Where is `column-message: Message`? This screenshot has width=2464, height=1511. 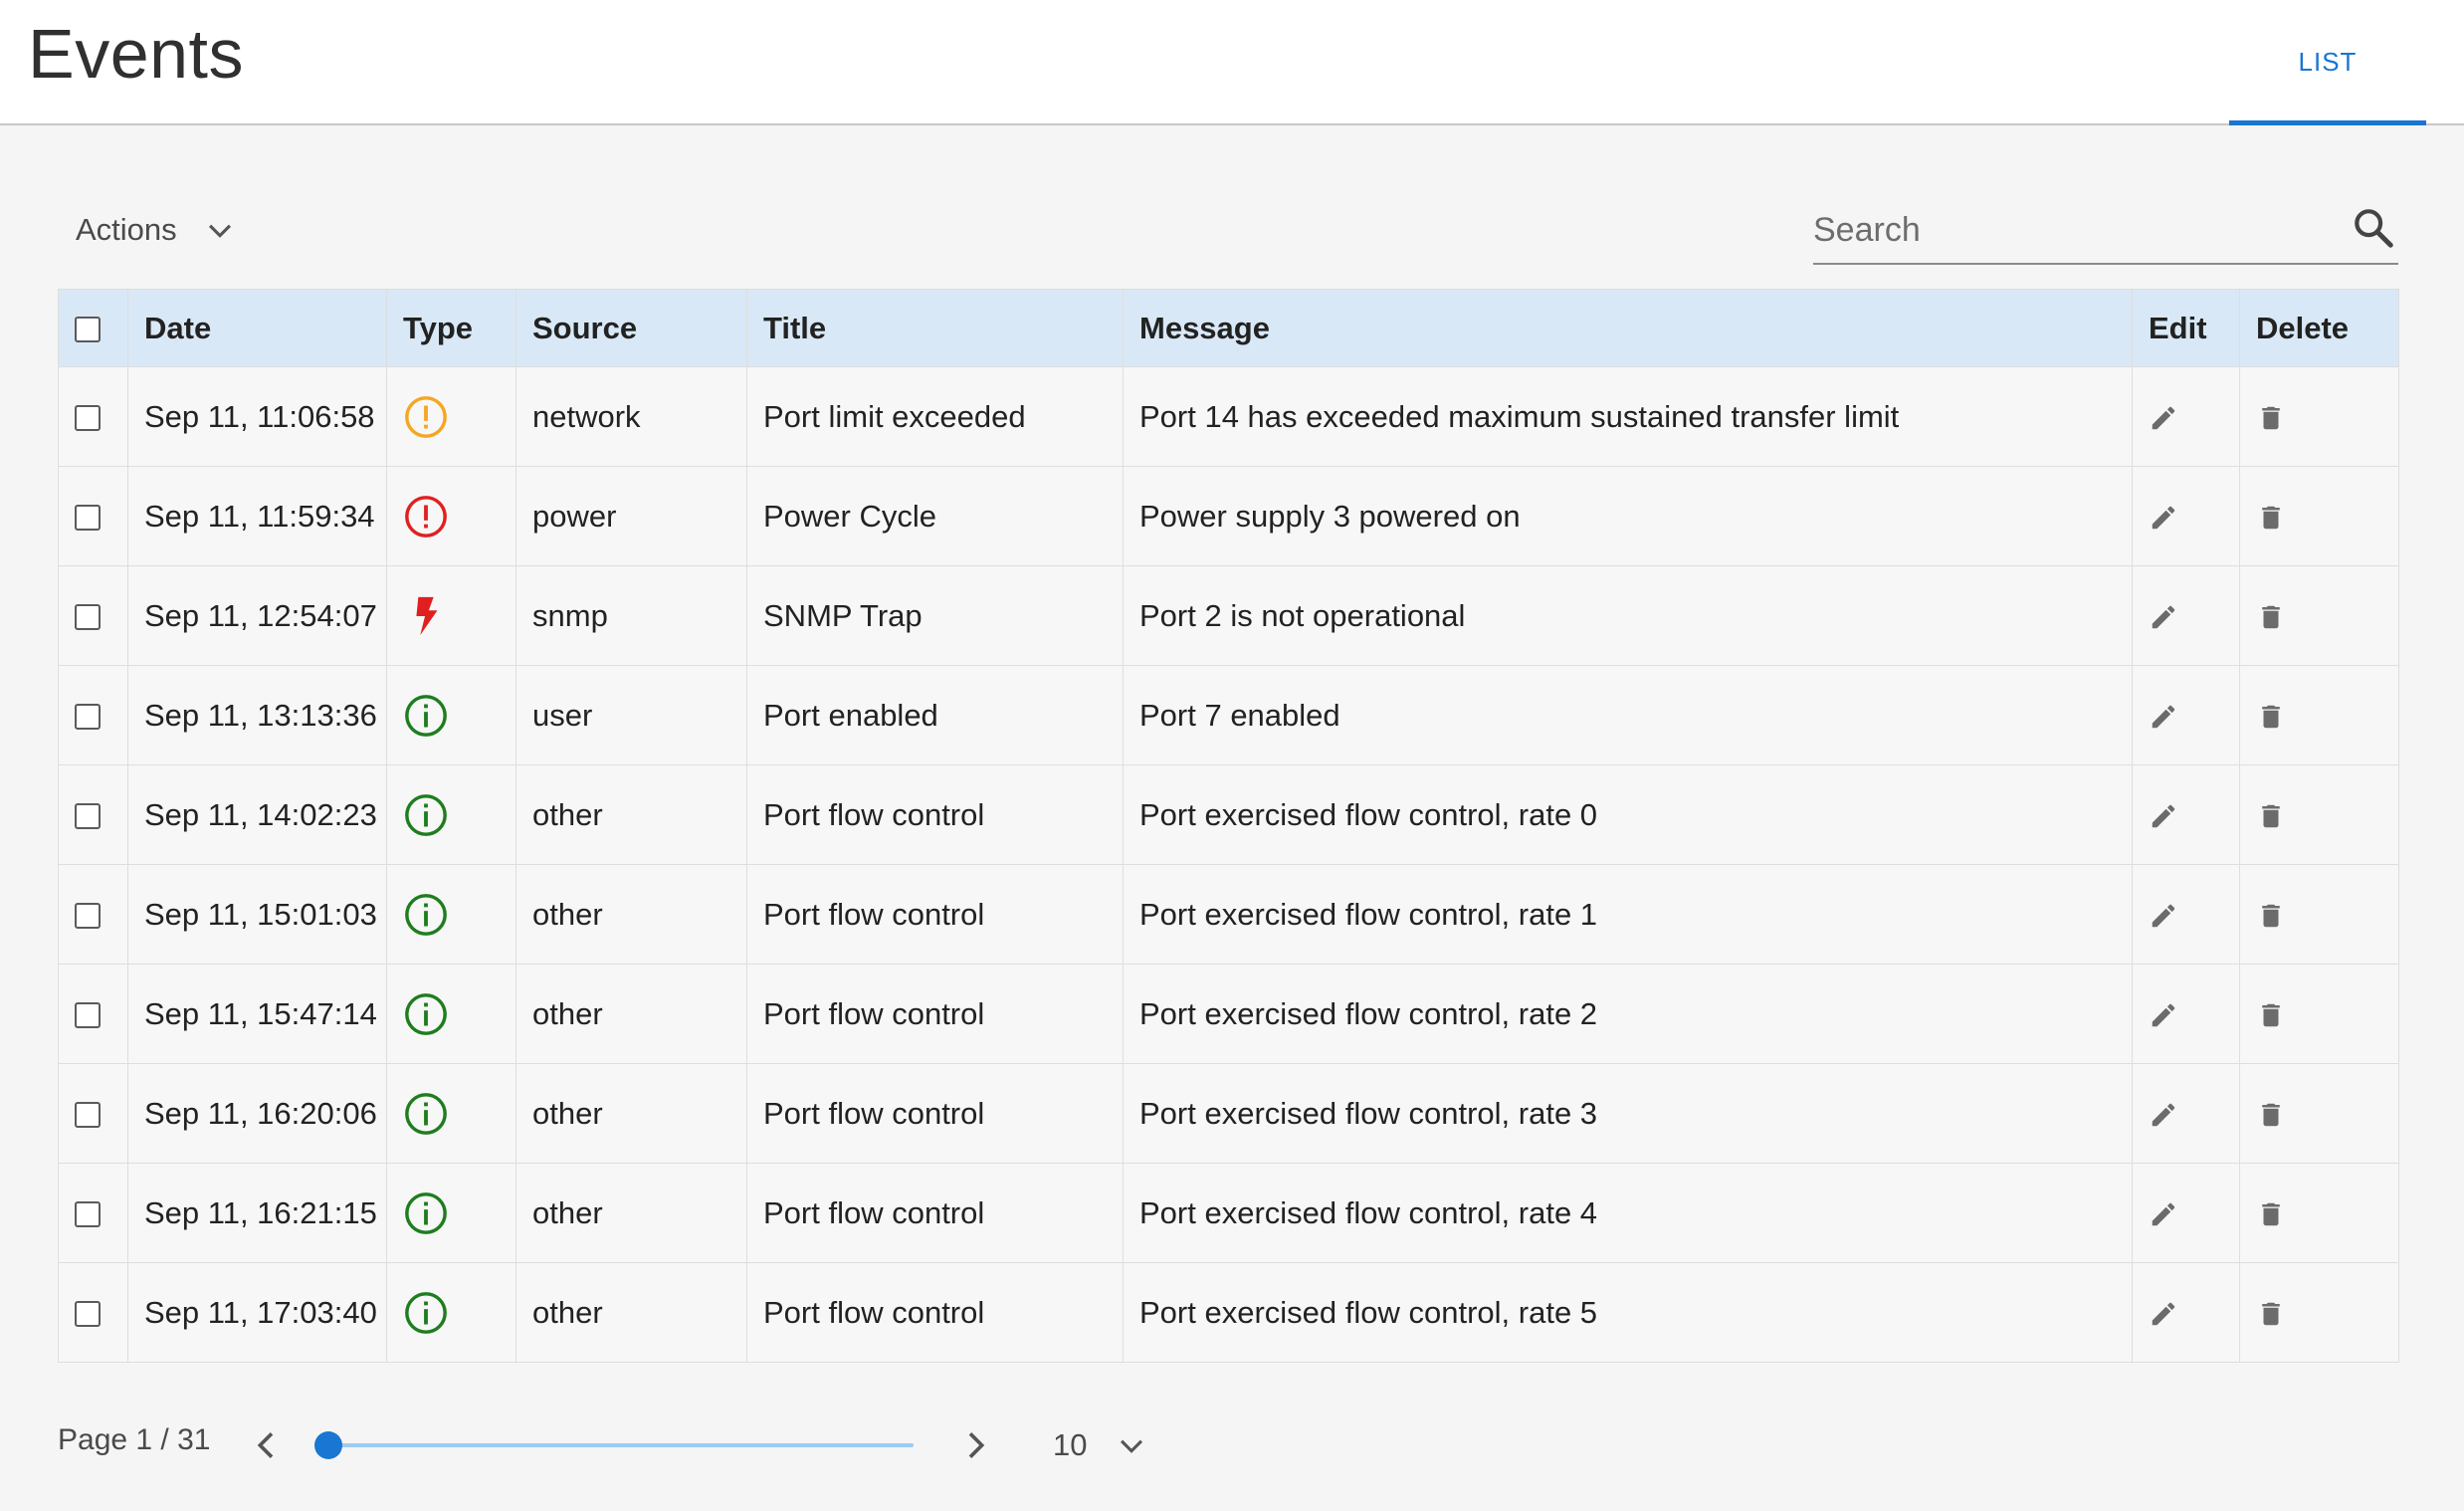 column-message: Message is located at coordinates (1628, 328).